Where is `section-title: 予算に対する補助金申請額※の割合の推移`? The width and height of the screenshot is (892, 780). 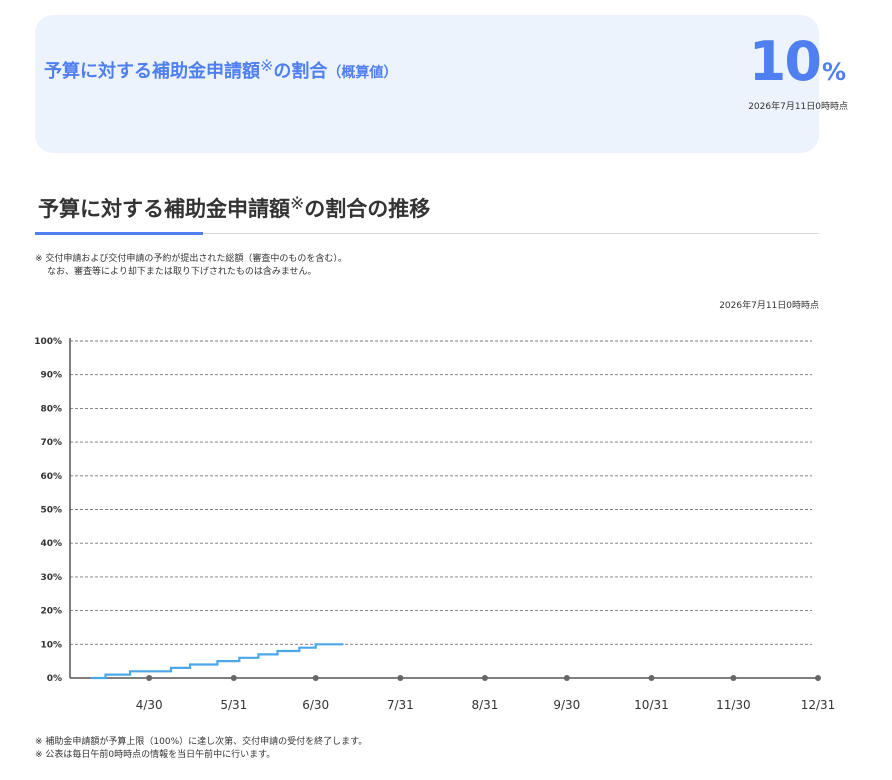
section-title: 予算に対する補助金申請額※の割合の推移 is located at coordinates (234, 207).